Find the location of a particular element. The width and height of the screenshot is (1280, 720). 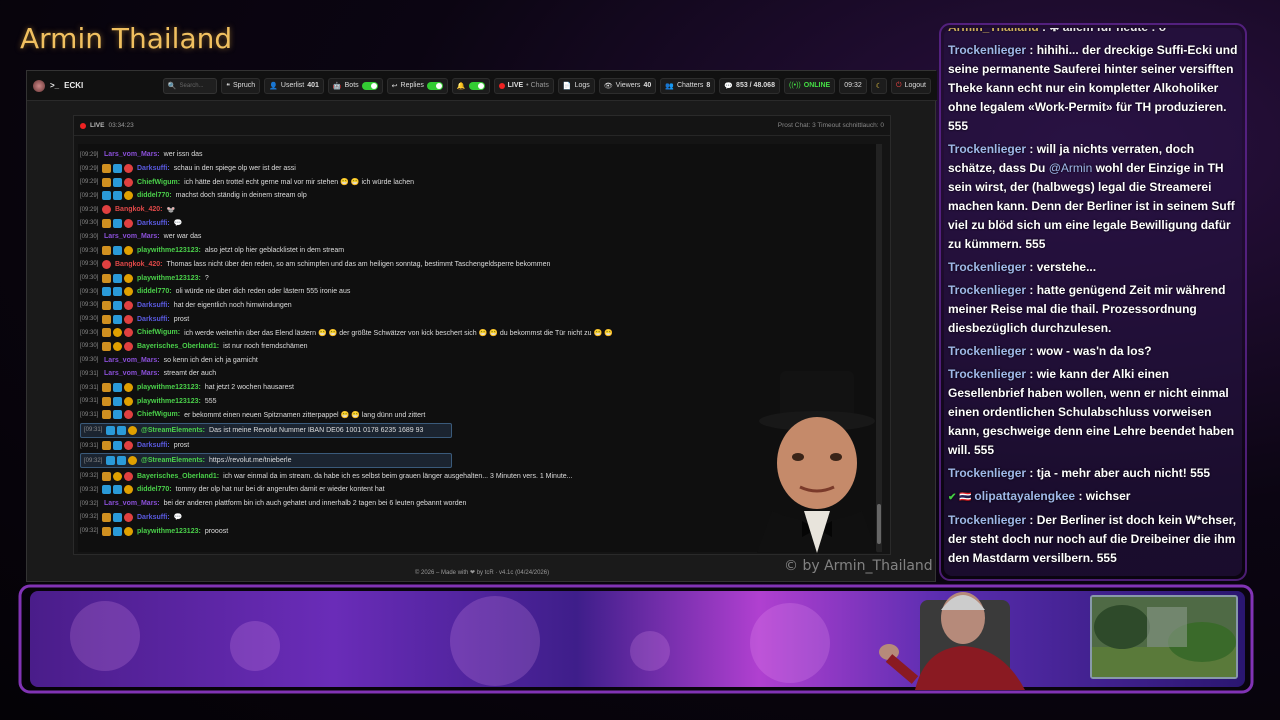

theme-toggle: ☾ is located at coordinates (879, 85).